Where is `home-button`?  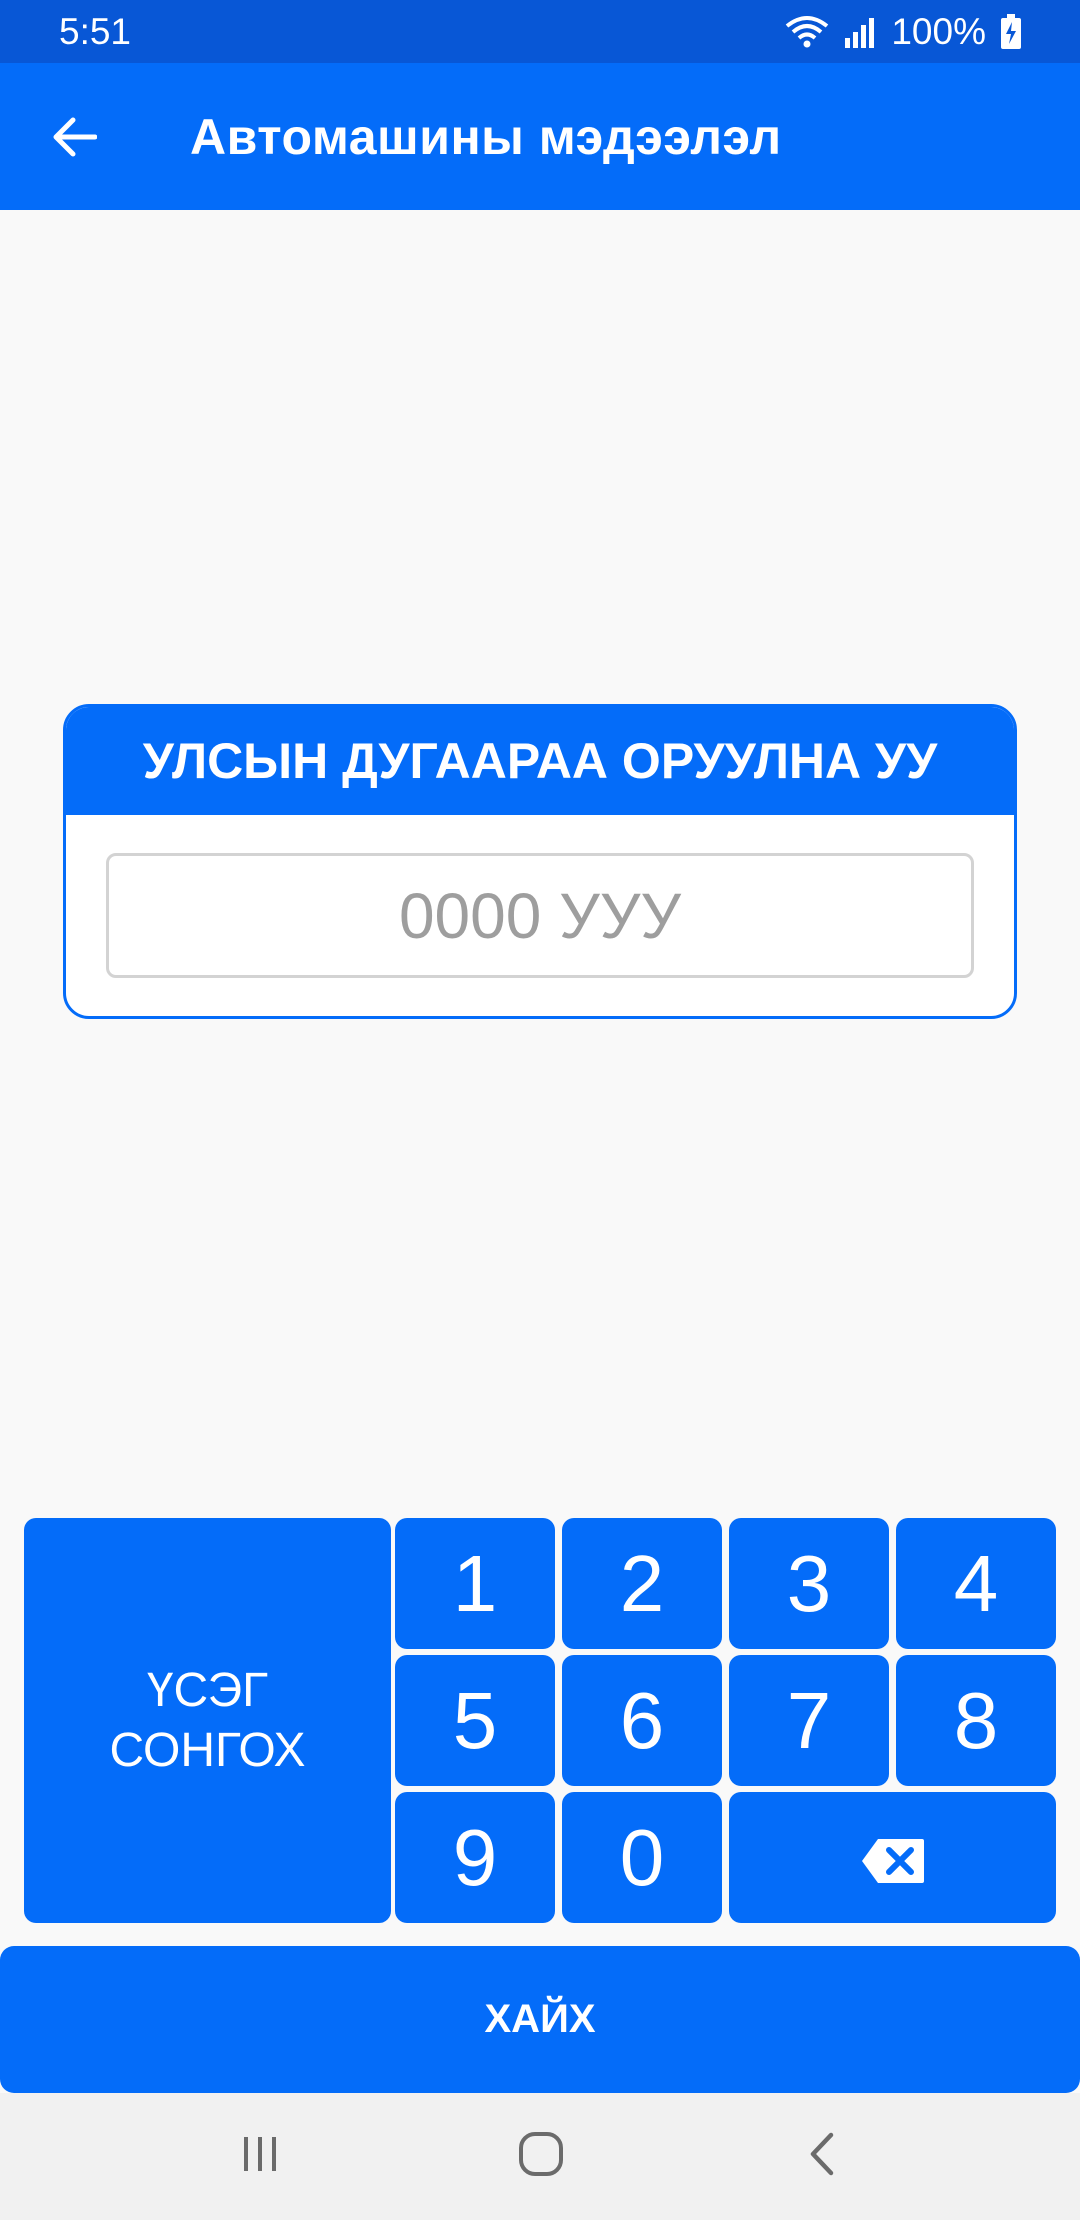 home-button is located at coordinates (541, 2156).